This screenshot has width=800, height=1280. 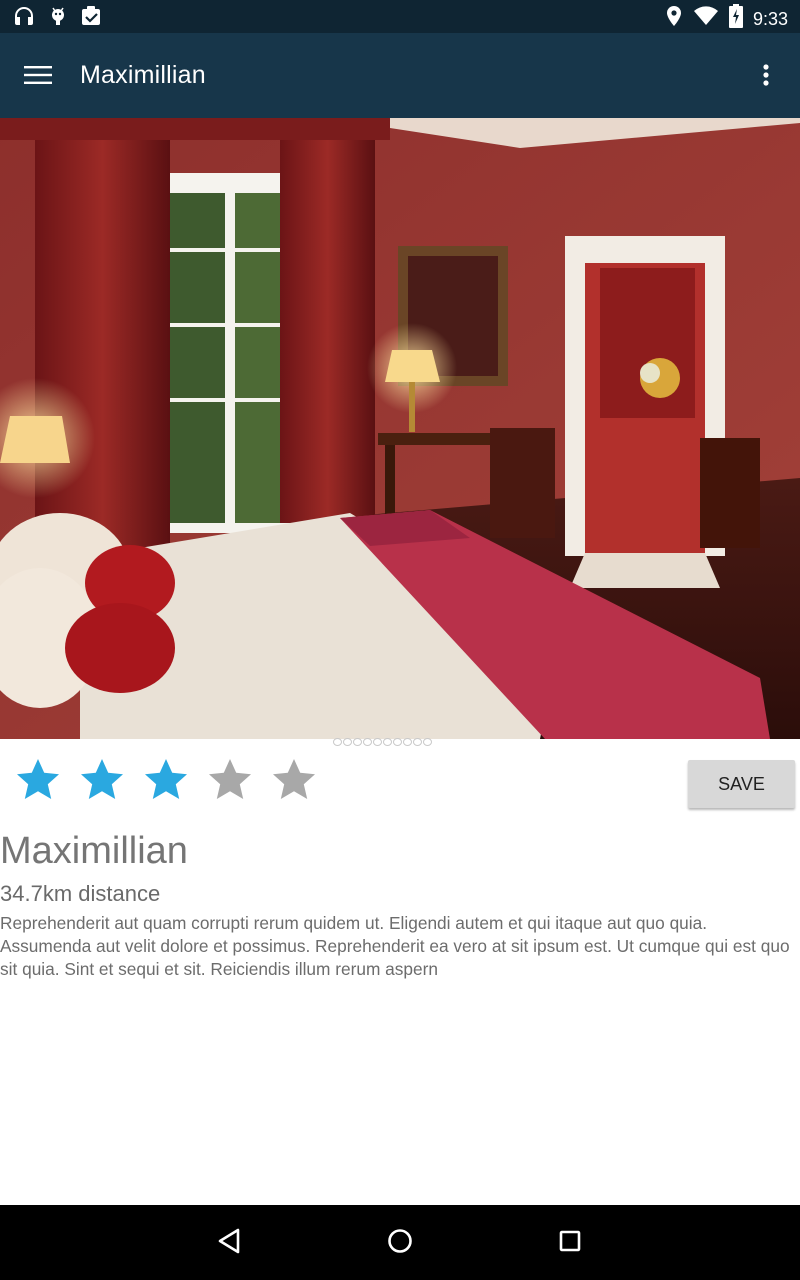 What do you see at coordinates (24, 18) in the screenshot?
I see `headset-icon` at bounding box center [24, 18].